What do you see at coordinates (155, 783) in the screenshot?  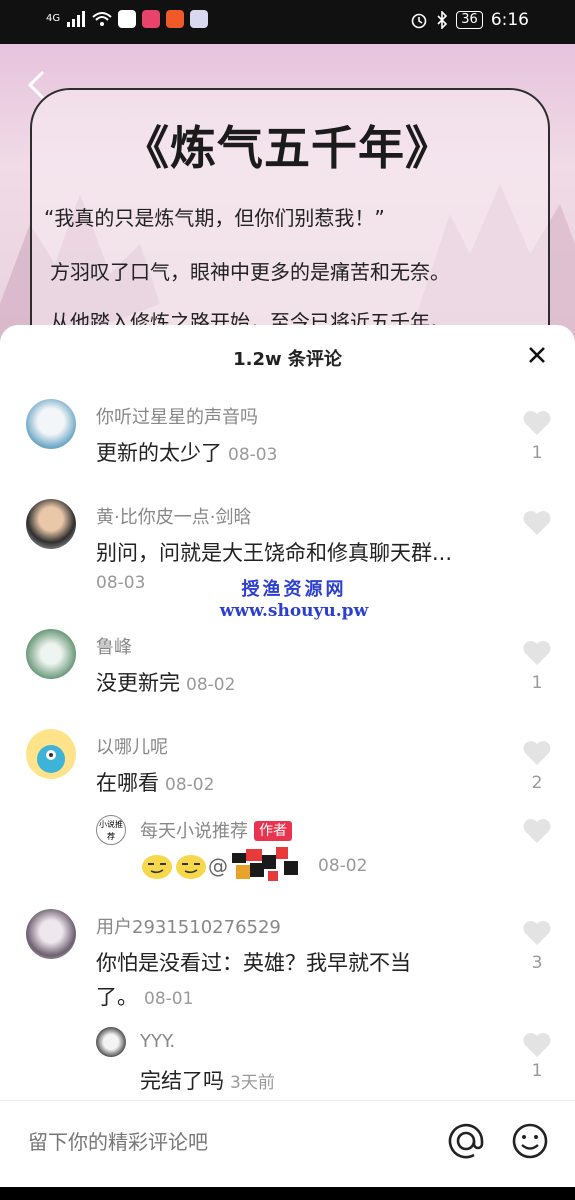 I see `comment-text: 在哪看 08-02` at bounding box center [155, 783].